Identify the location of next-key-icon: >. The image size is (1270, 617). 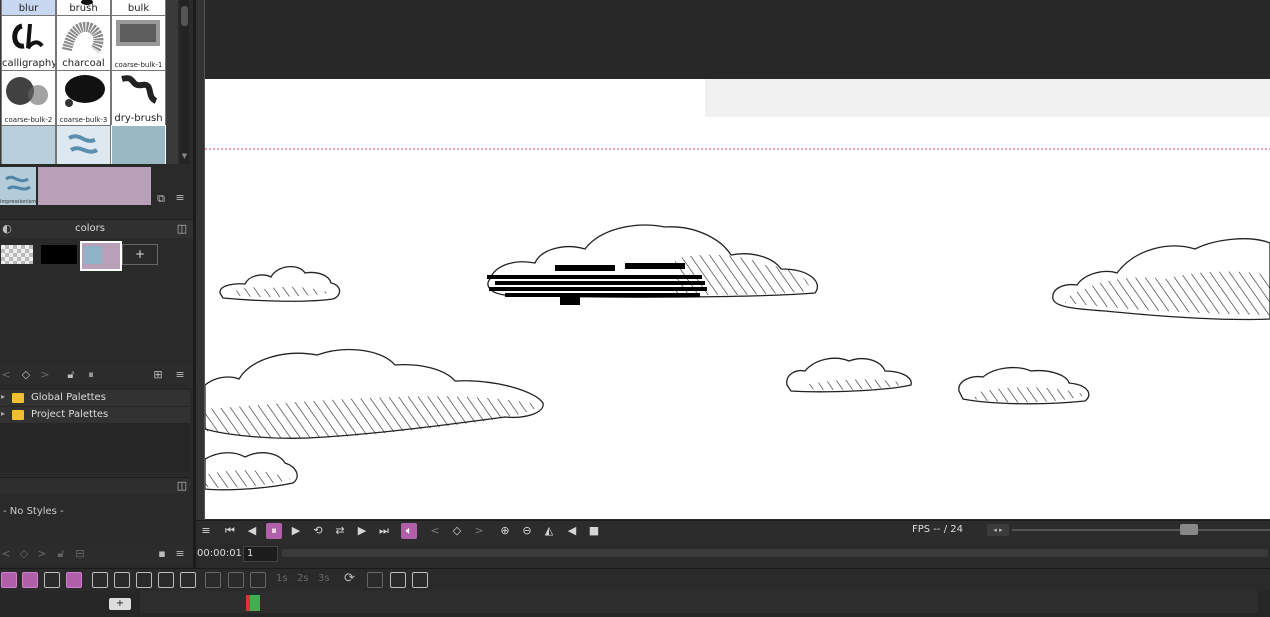
(479, 531).